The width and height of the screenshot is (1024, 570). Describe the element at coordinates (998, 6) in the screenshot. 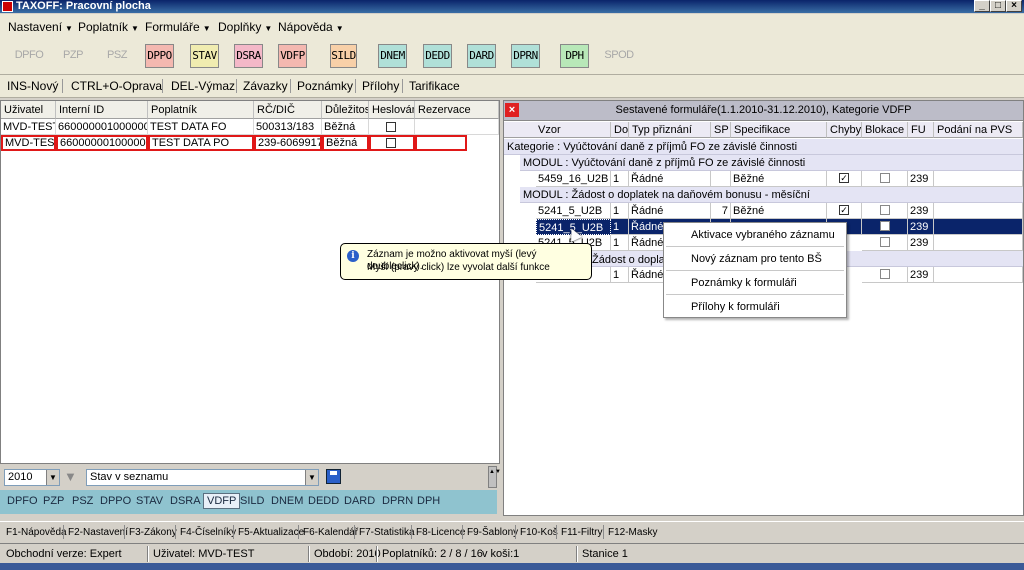

I see `maximize-button: □` at that location.